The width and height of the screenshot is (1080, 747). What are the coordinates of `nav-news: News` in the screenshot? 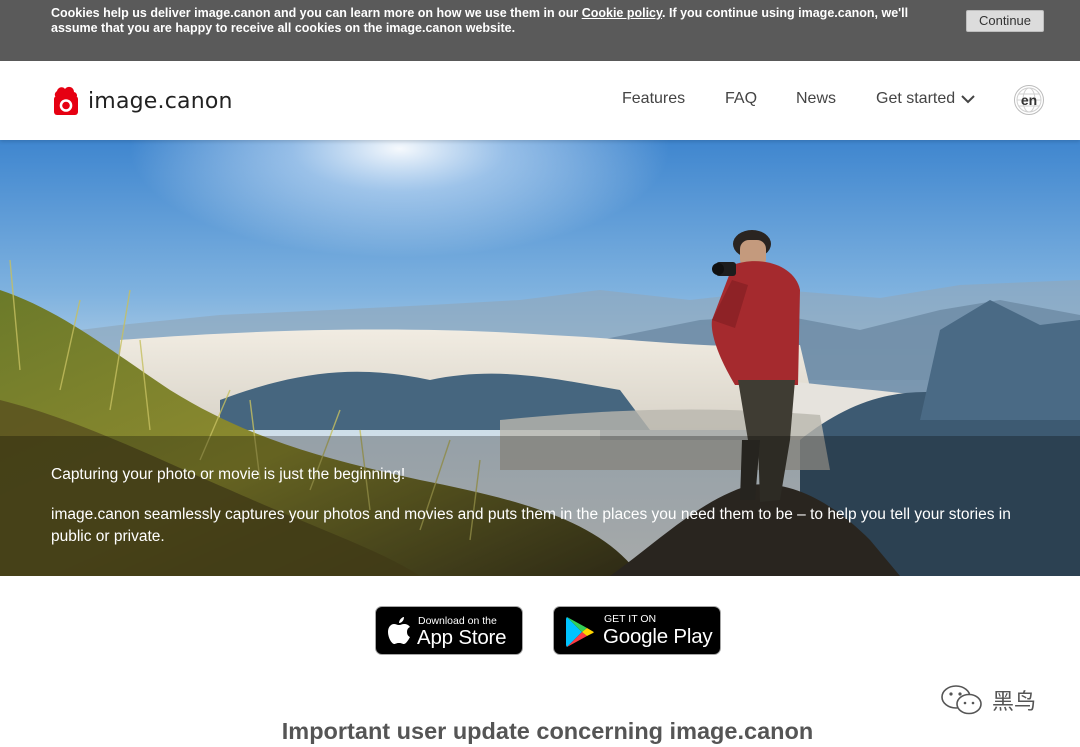 It's located at (816, 99).